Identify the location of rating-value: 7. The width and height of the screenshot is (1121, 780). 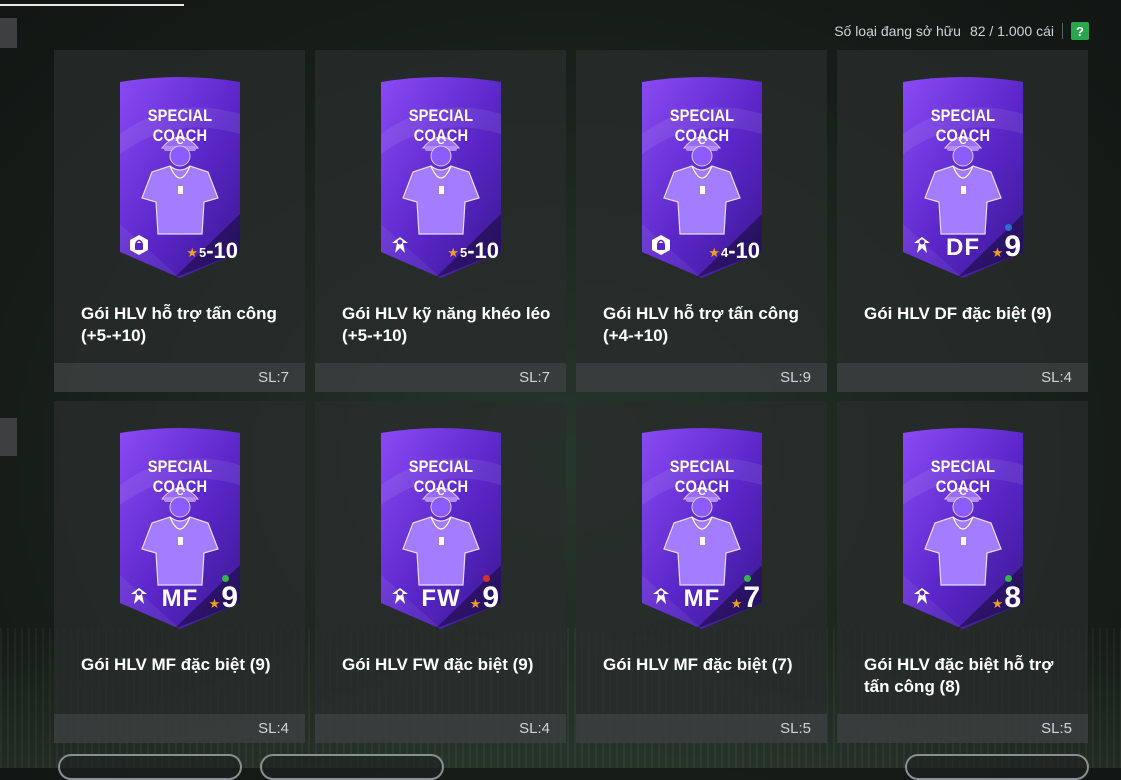
(751, 597).